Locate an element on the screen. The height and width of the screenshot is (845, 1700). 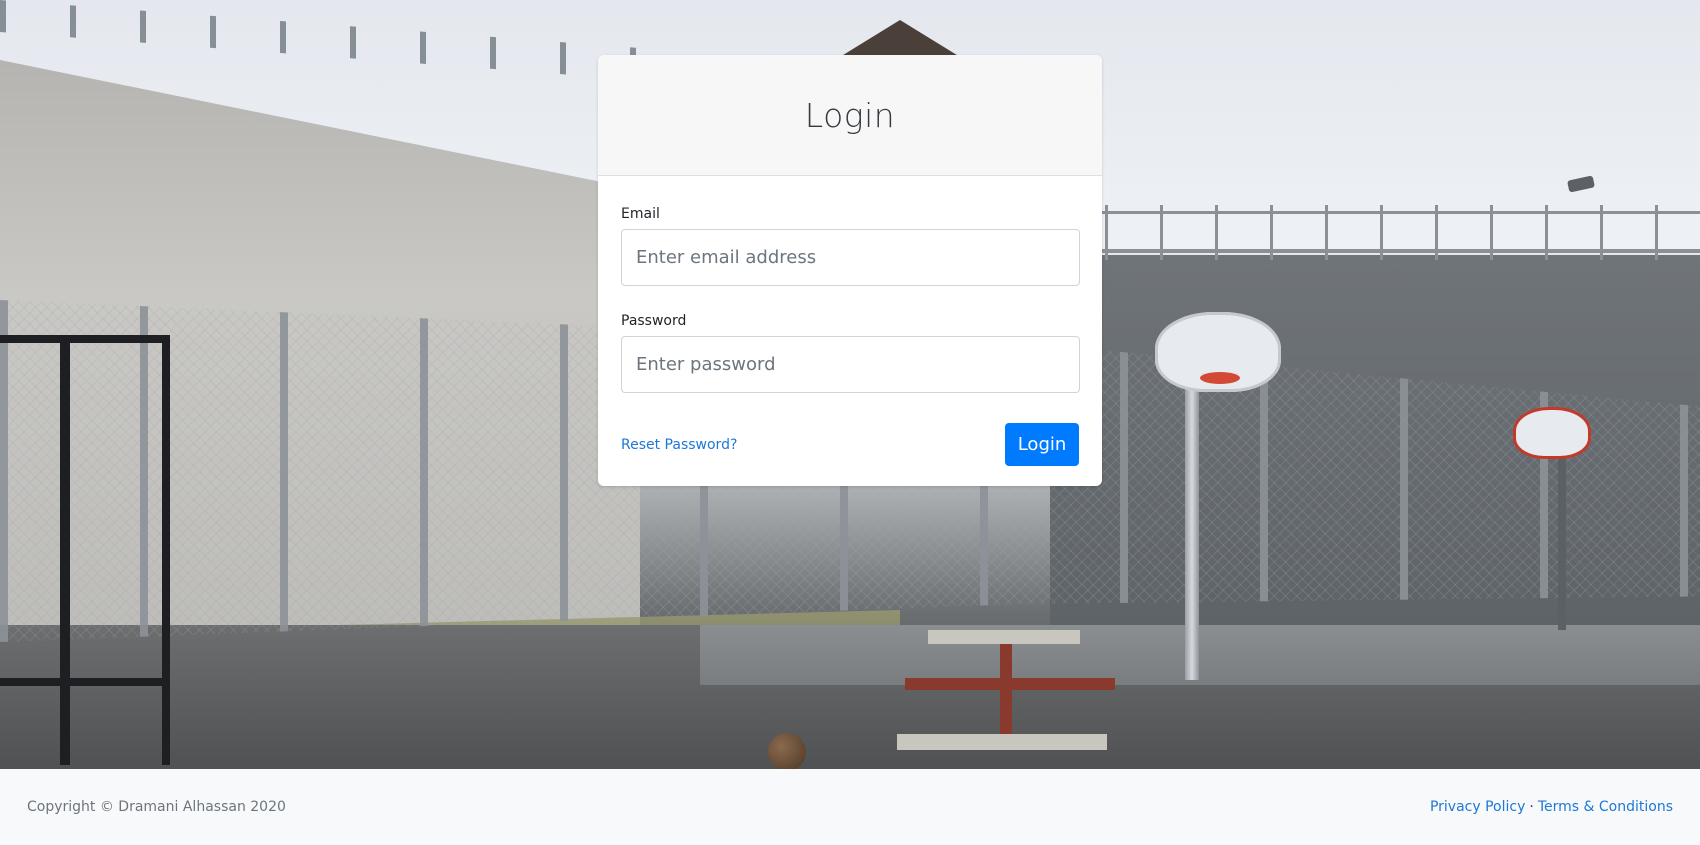
picnic-table-top is located at coordinates (1004, 637).